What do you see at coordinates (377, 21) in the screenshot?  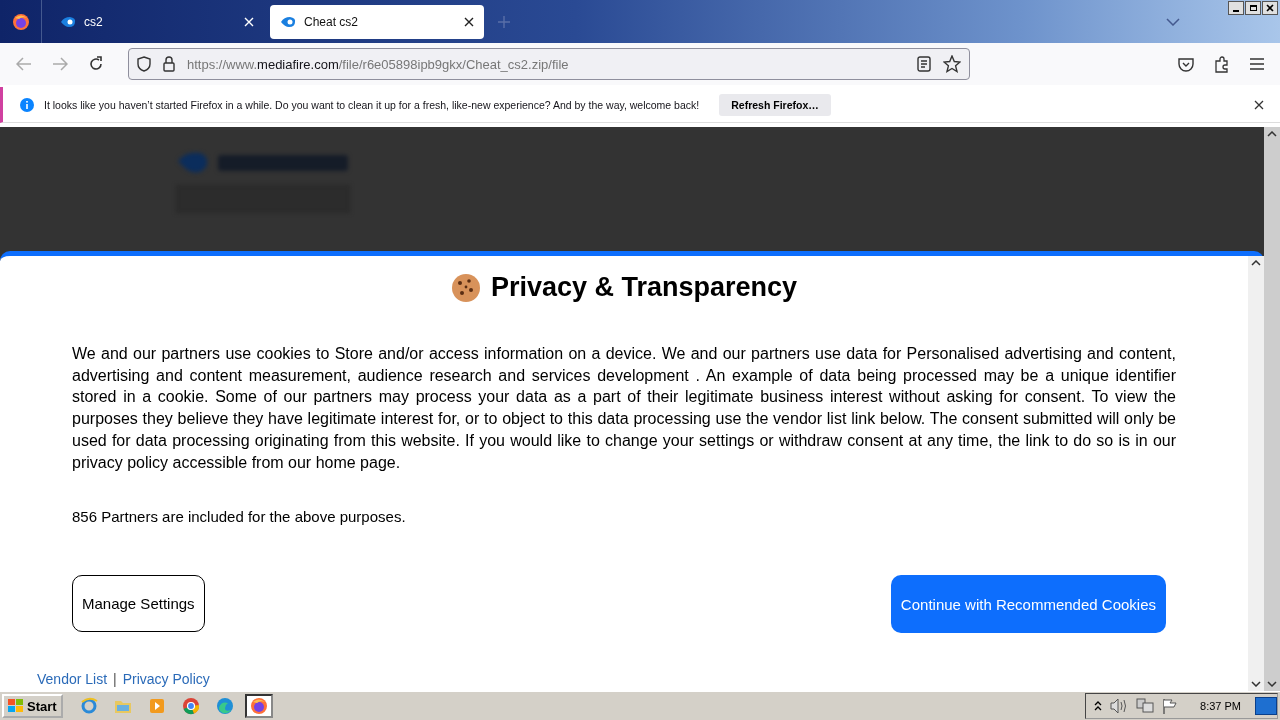 I see `browser-tab: Cheat cs2` at bounding box center [377, 21].